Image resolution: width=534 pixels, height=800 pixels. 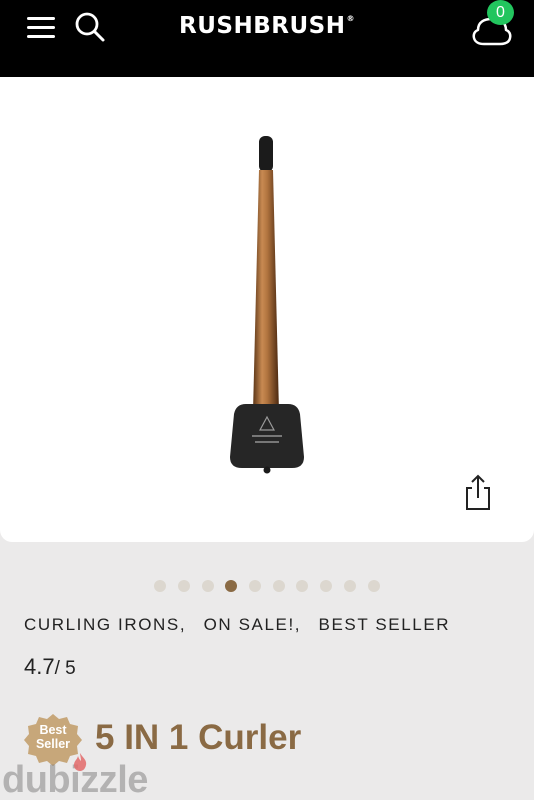 I want to click on brand-logo: RUSHBRUSH®, so click(x=267, y=26).